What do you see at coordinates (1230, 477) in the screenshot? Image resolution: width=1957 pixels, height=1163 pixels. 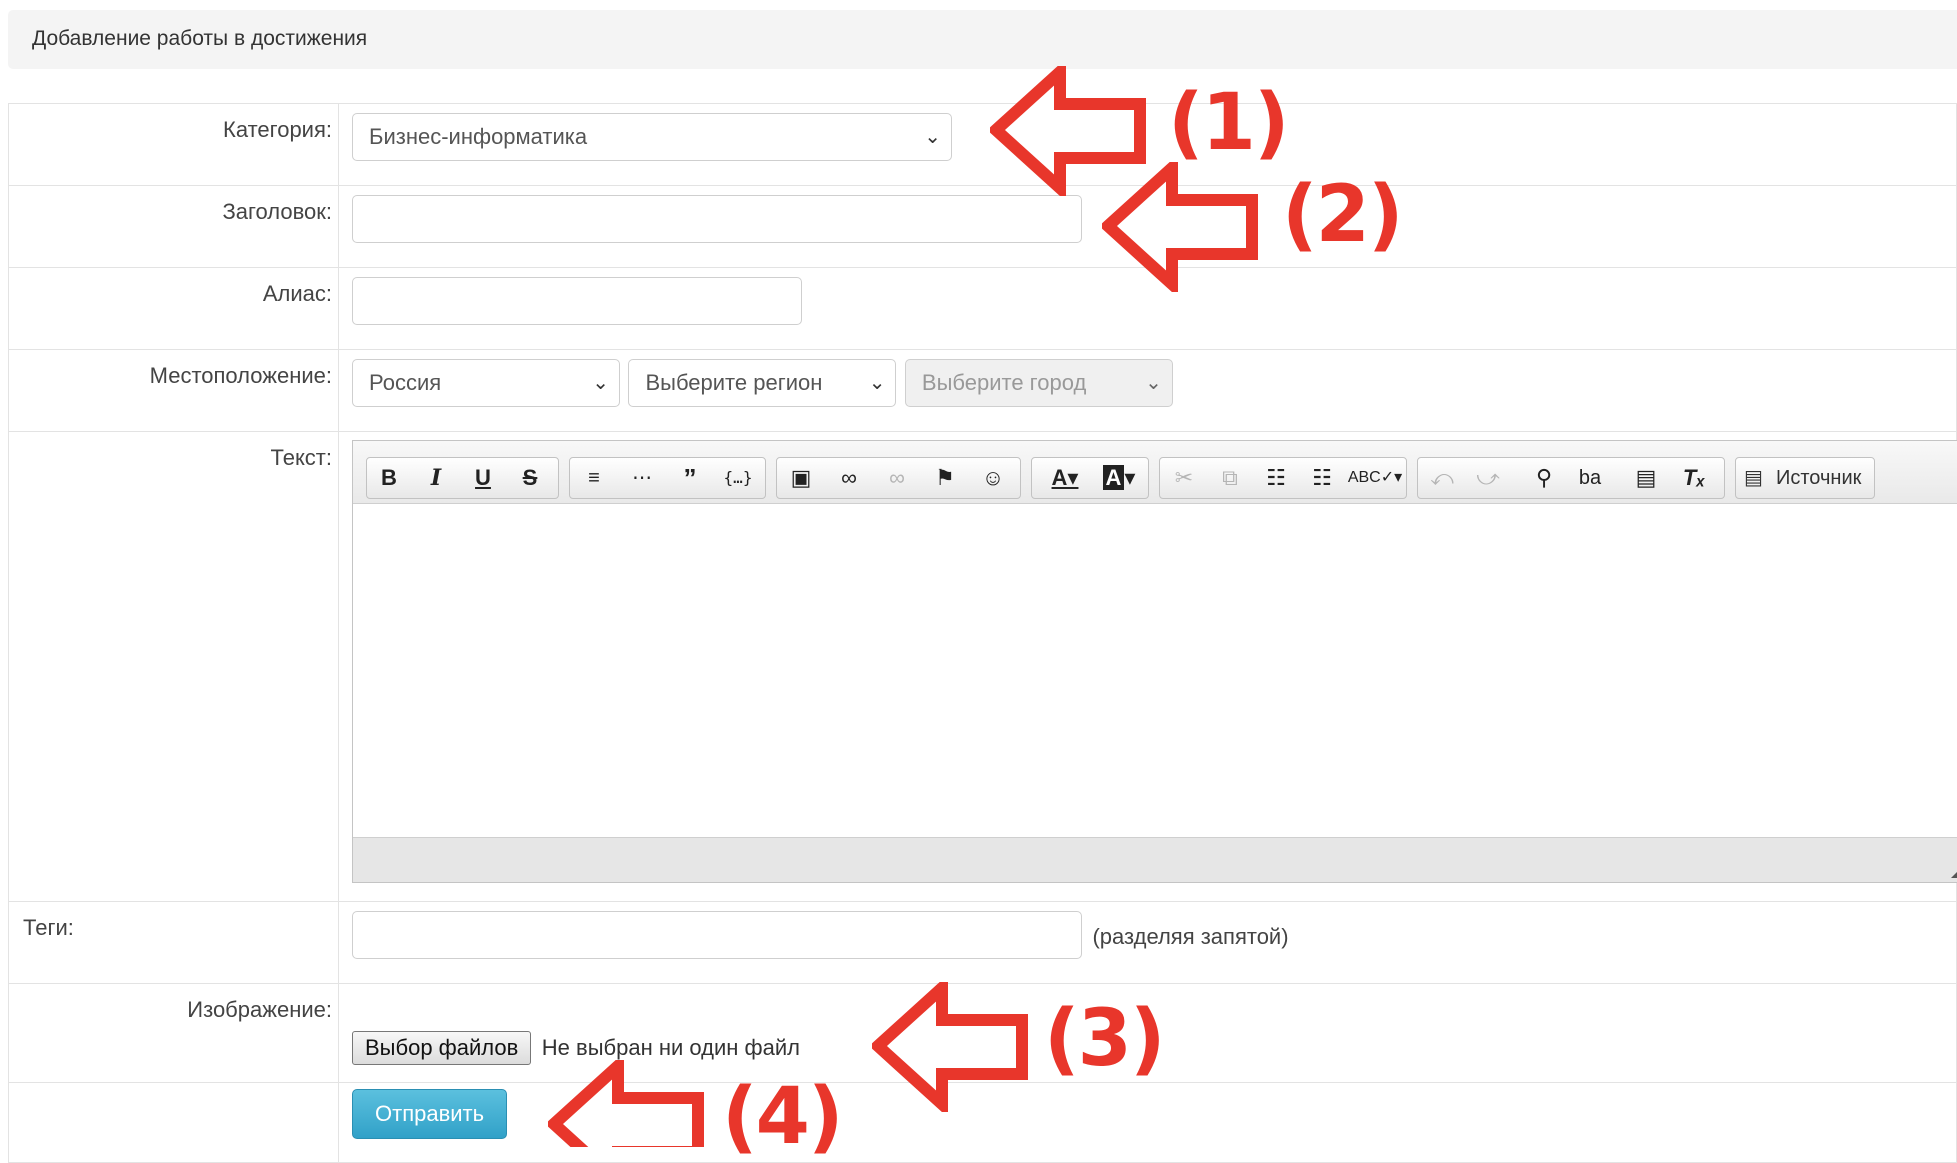 I see `copy-icon: ⧉` at bounding box center [1230, 477].